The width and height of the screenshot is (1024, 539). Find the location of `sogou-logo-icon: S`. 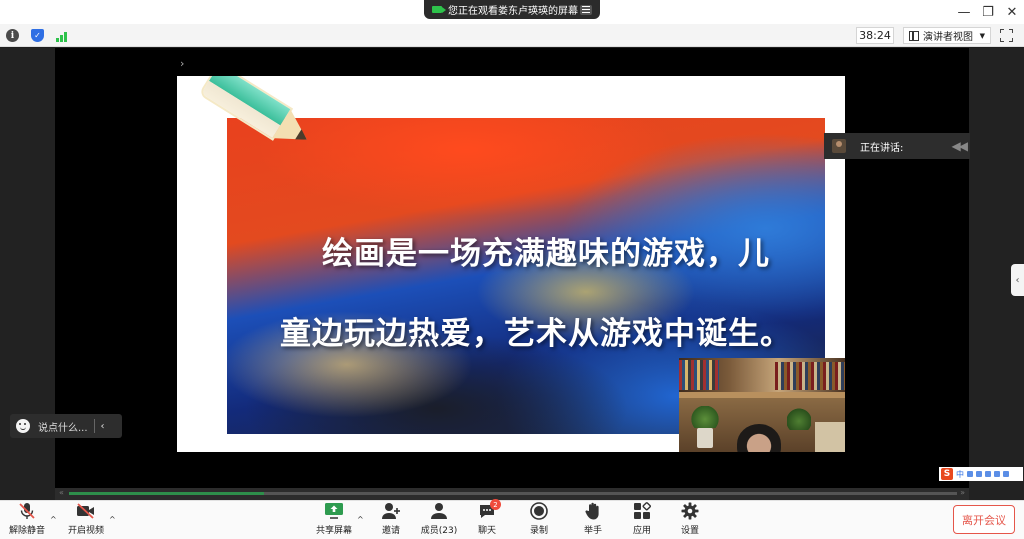

sogou-logo-icon: S is located at coordinates (947, 474).